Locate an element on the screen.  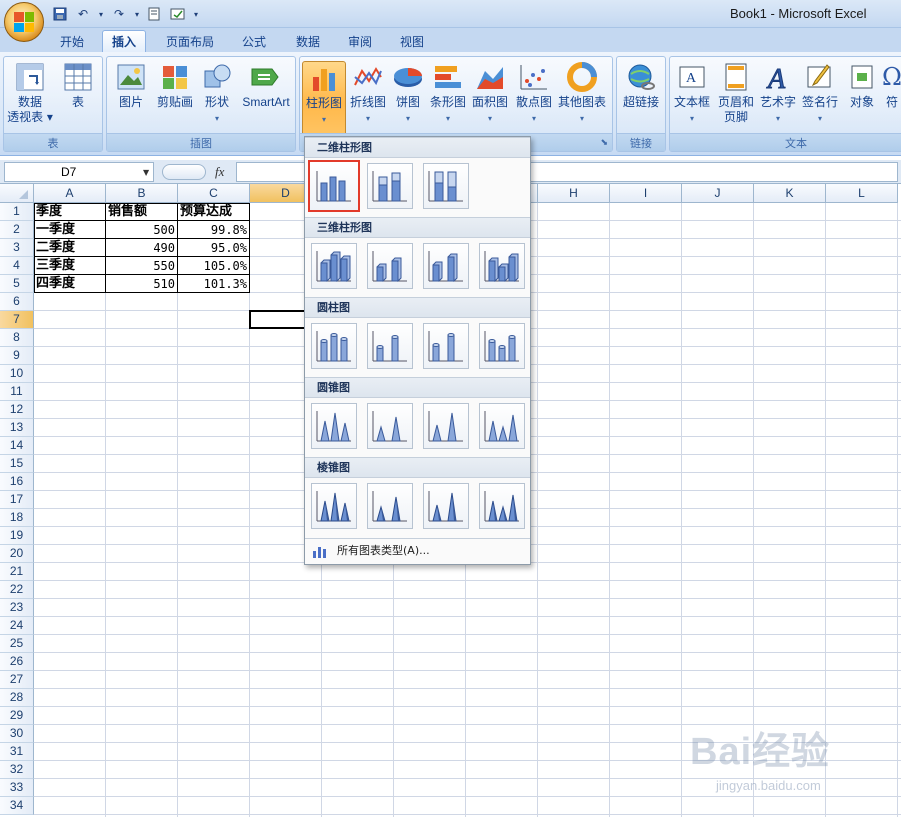
column-header-j: J is located at coordinates (718, 193).